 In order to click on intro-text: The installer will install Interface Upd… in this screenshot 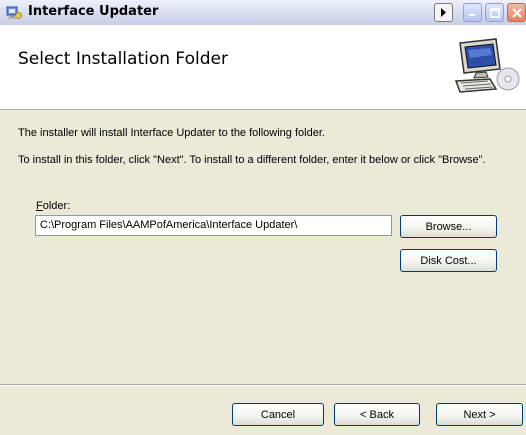, I will do `click(171, 133)`.